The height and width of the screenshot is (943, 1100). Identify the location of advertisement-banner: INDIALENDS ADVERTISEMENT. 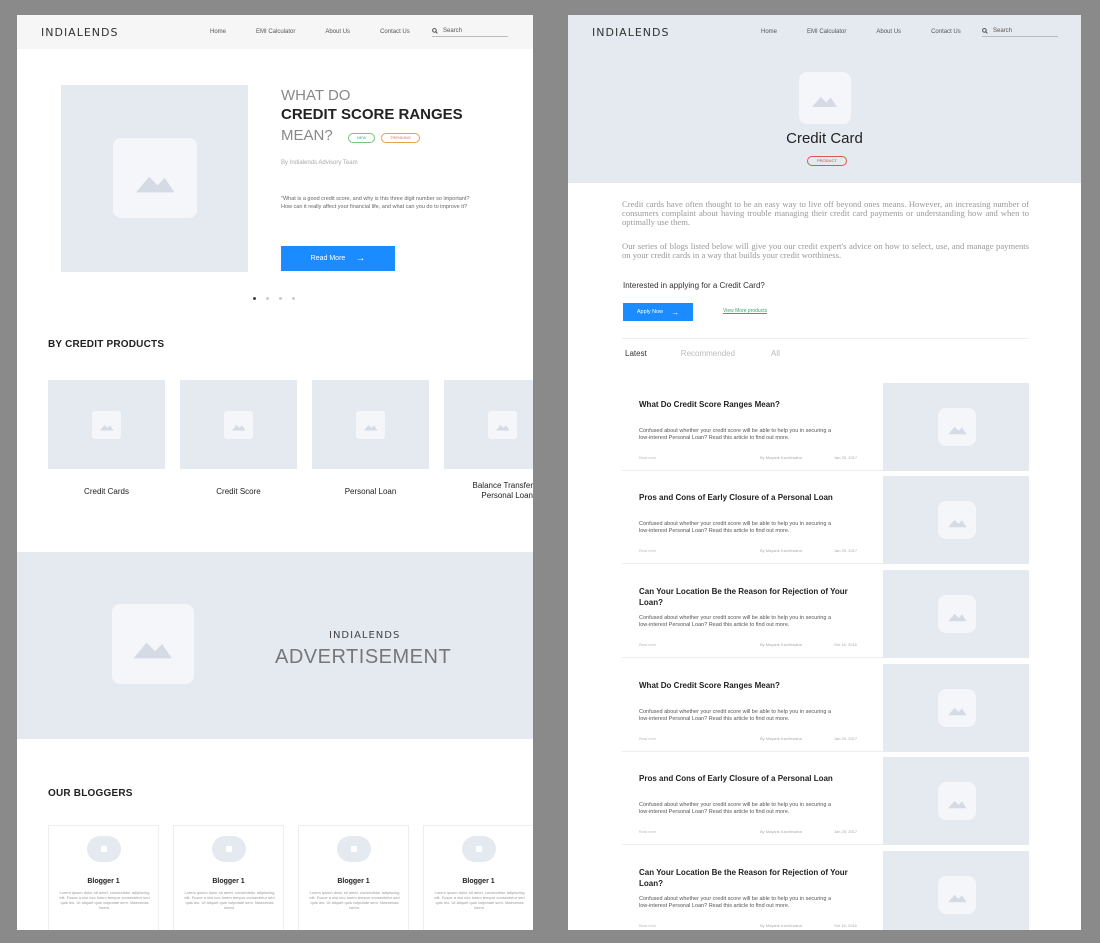
(275, 645).